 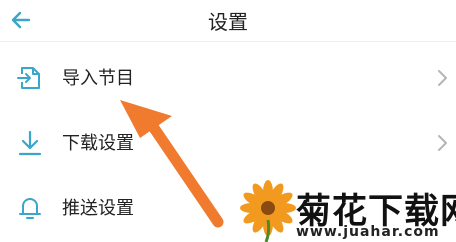 What do you see at coordinates (98, 143) in the screenshot?
I see `menu-item-label: 下载设置` at bounding box center [98, 143].